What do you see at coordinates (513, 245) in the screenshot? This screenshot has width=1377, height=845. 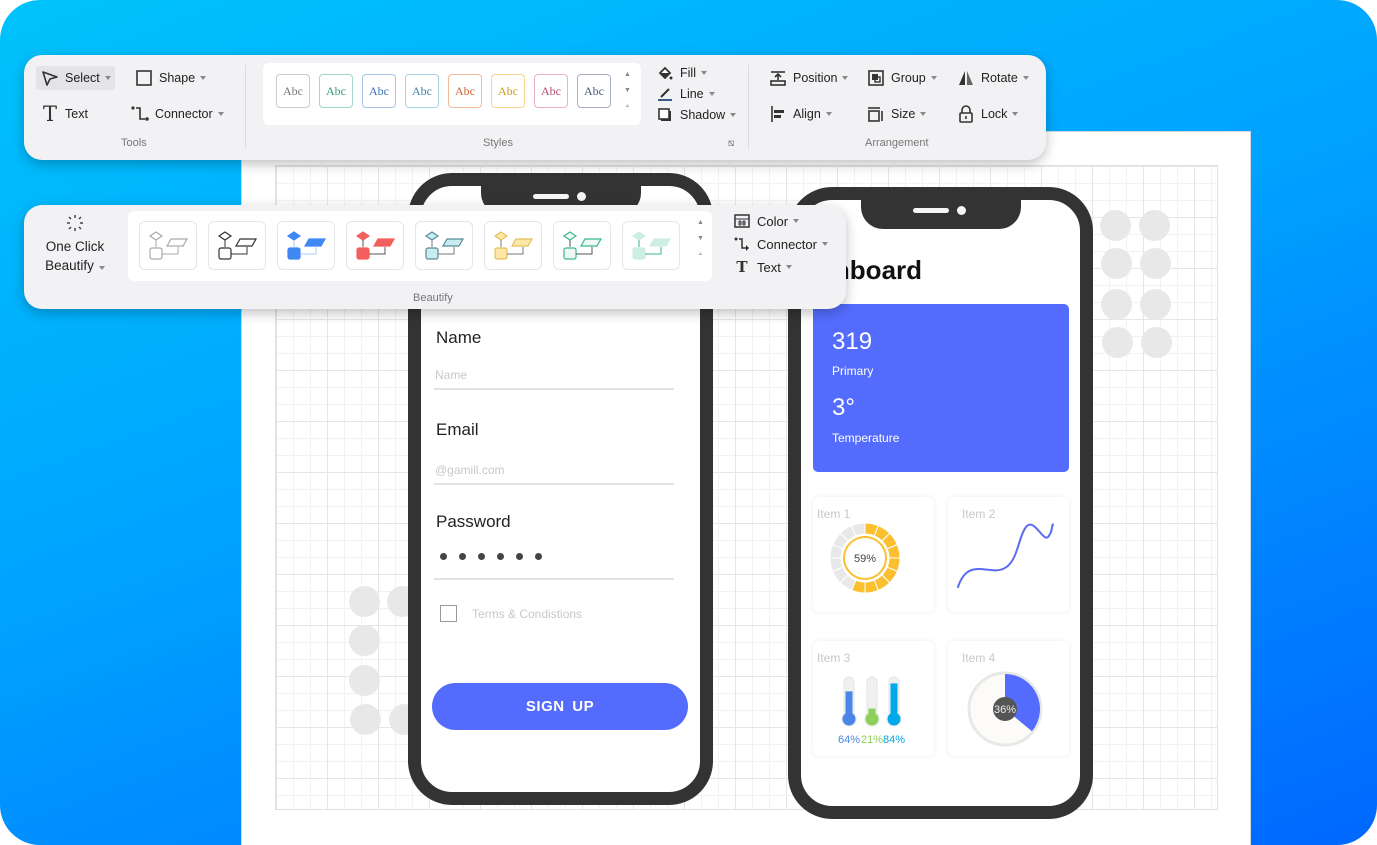 I see `beautify-theme-yellow` at bounding box center [513, 245].